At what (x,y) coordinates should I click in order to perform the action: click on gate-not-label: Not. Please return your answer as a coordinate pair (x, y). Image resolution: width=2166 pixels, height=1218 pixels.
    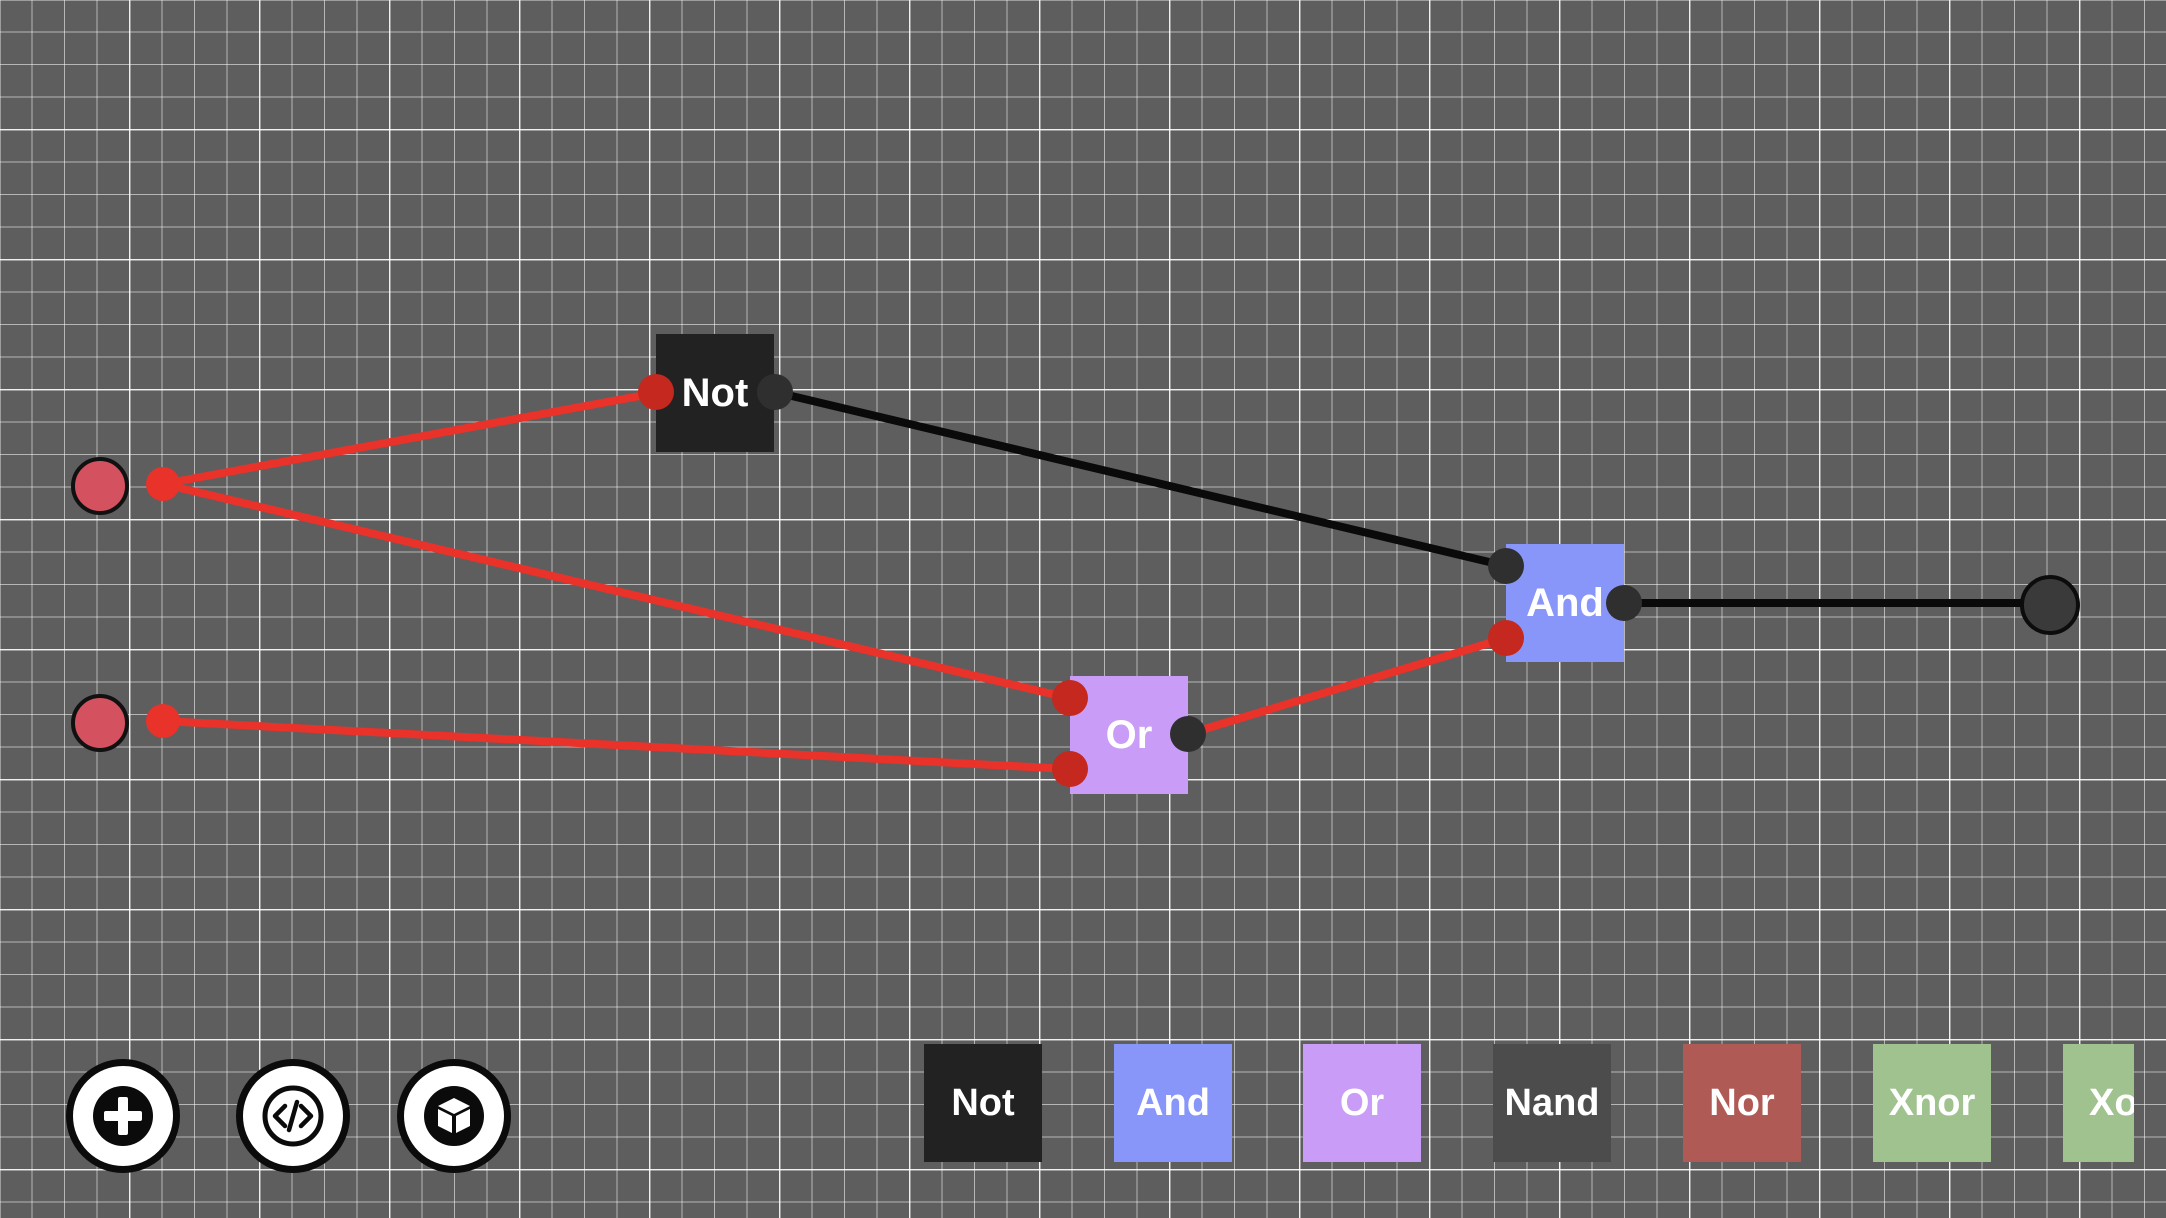
    Looking at the image, I should click on (715, 392).